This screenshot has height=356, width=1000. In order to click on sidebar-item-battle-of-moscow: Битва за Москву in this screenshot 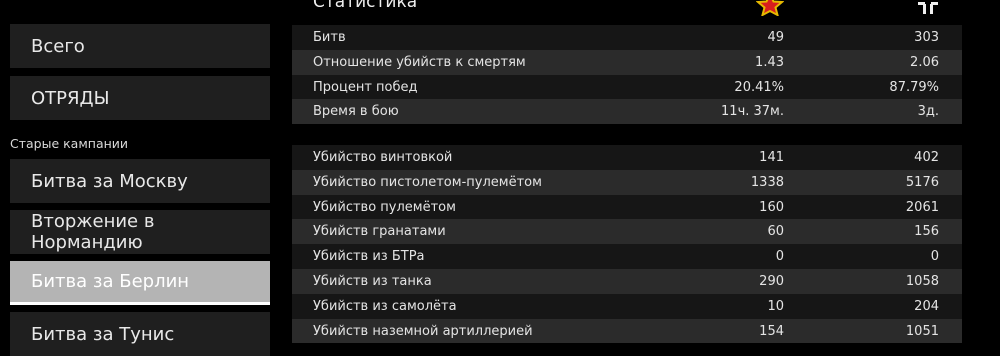, I will do `click(140, 181)`.